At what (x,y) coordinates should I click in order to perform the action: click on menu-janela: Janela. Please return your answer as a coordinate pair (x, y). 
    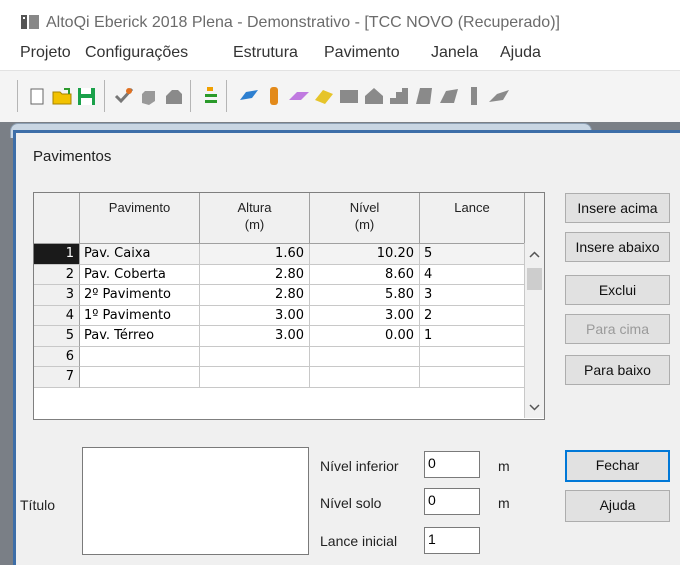
    Looking at the image, I should click on (454, 53).